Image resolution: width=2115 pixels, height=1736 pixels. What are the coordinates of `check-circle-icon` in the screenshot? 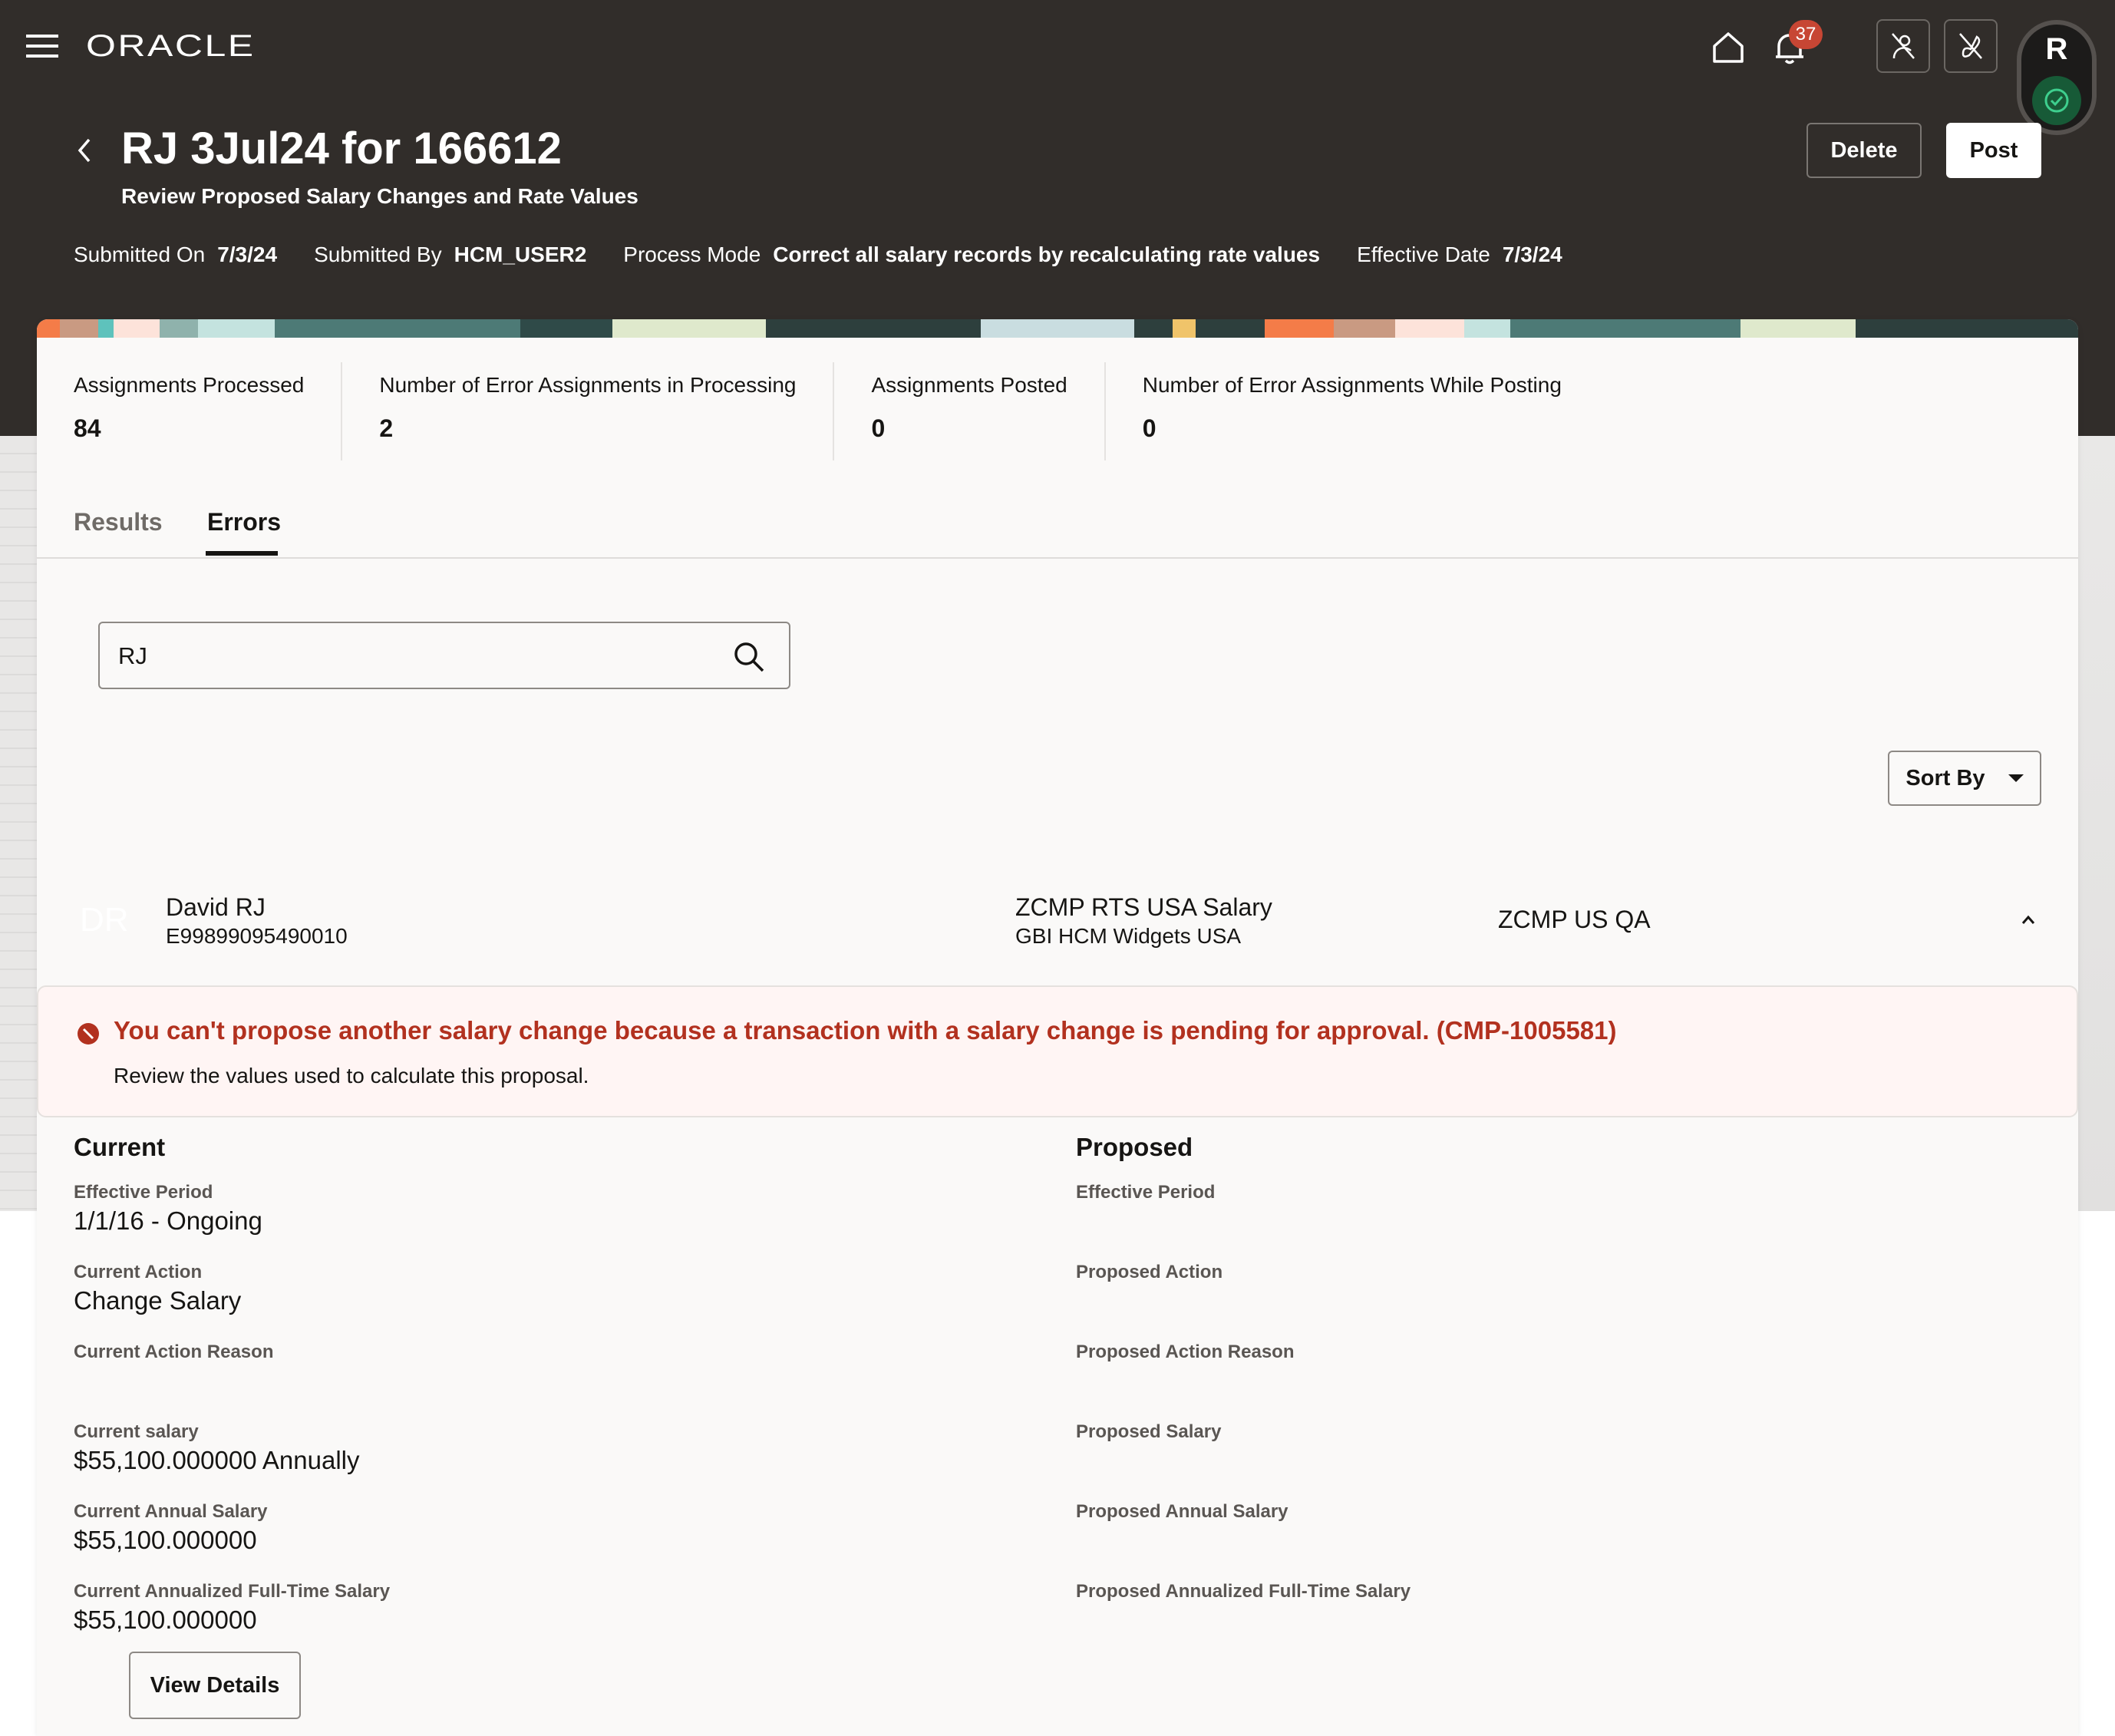 It's located at (2057, 101).